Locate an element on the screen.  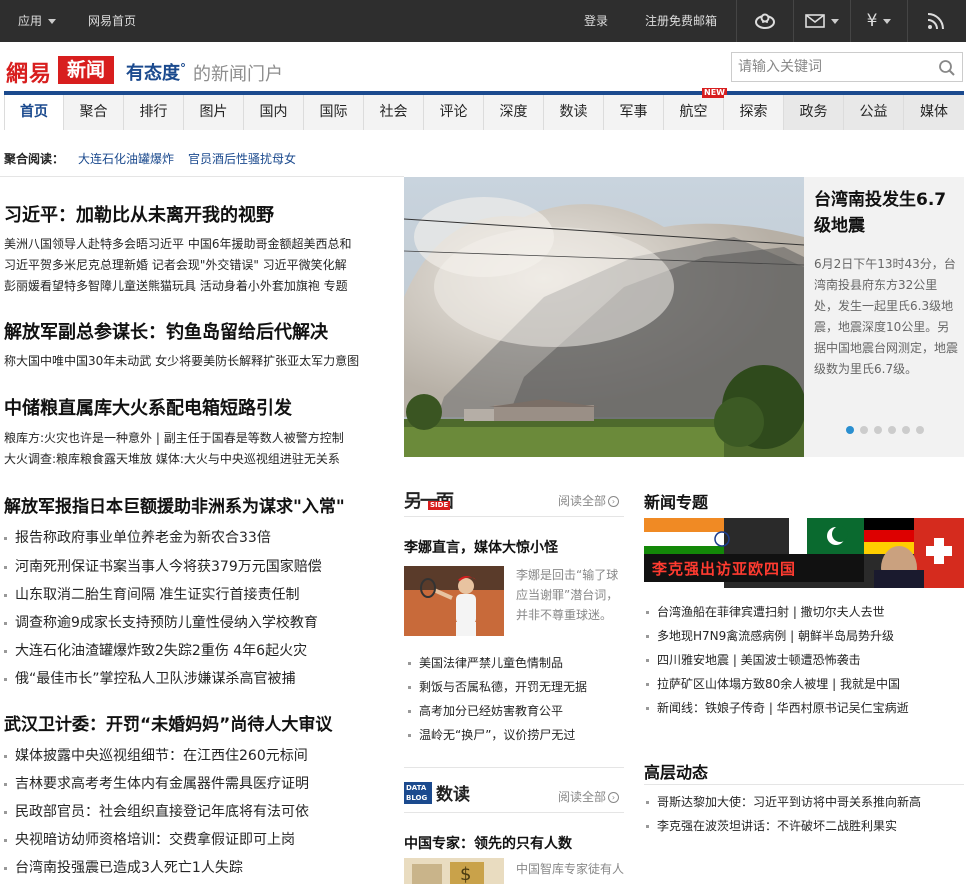
topics-title: 新闻专题 is located at coordinates (676, 501).